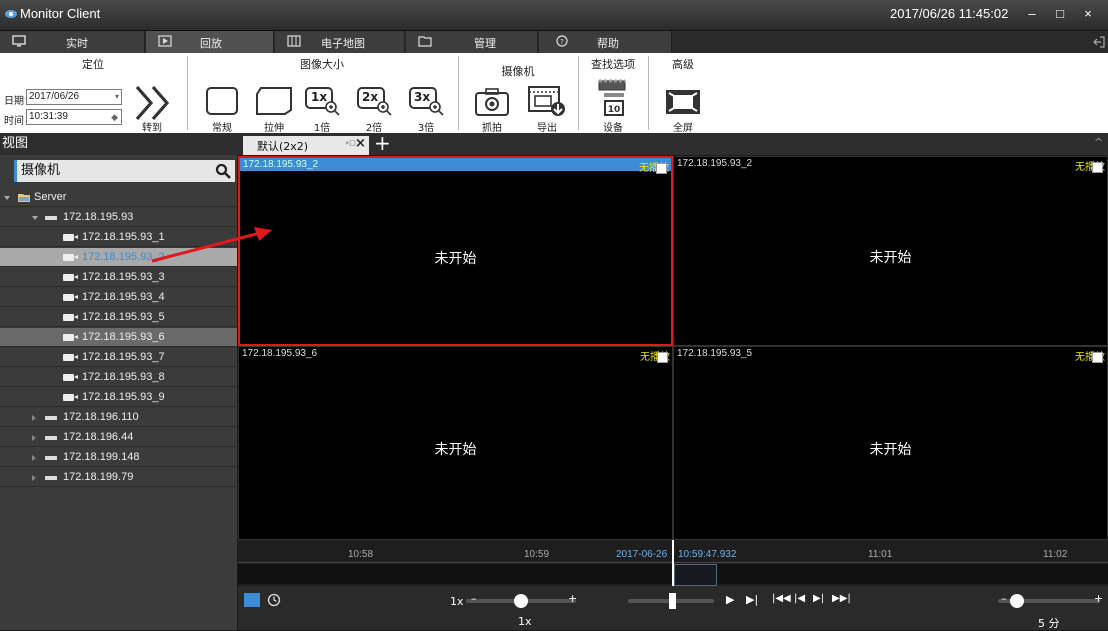 Image resolution: width=1108 pixels, height=631 pixels. What do you see at coordinates (642, 554) in the screenshot?
I see `cursor-date: 2017-06-26` at bounding box center [642, 554].